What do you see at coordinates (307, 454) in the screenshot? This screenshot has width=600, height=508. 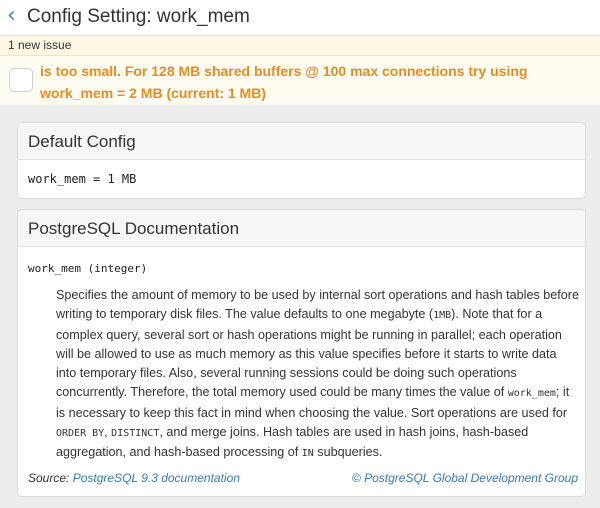 I see `inline-code: IN` at bounding box center [307, 454].